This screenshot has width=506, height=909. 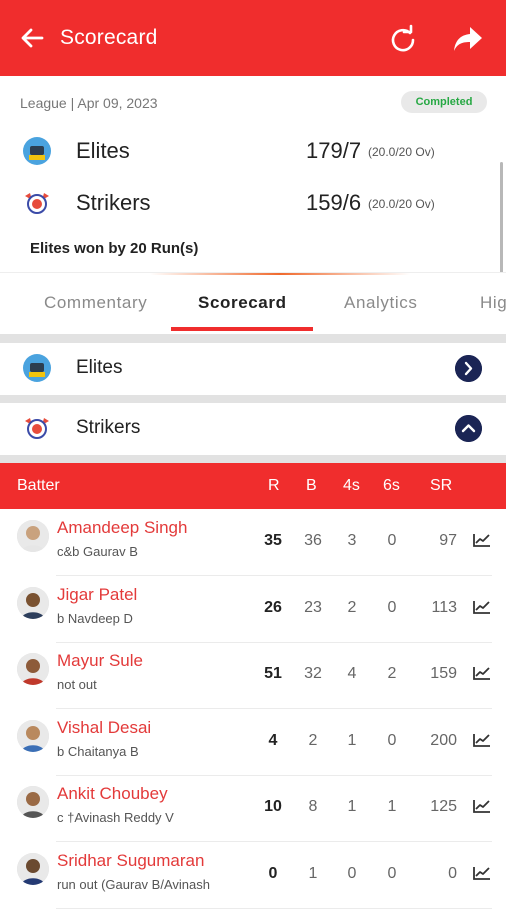 What do you see at coordinates (273, 607) in the screenshot?
I see `runs-cell: 26` at bounding box center [273, 607].